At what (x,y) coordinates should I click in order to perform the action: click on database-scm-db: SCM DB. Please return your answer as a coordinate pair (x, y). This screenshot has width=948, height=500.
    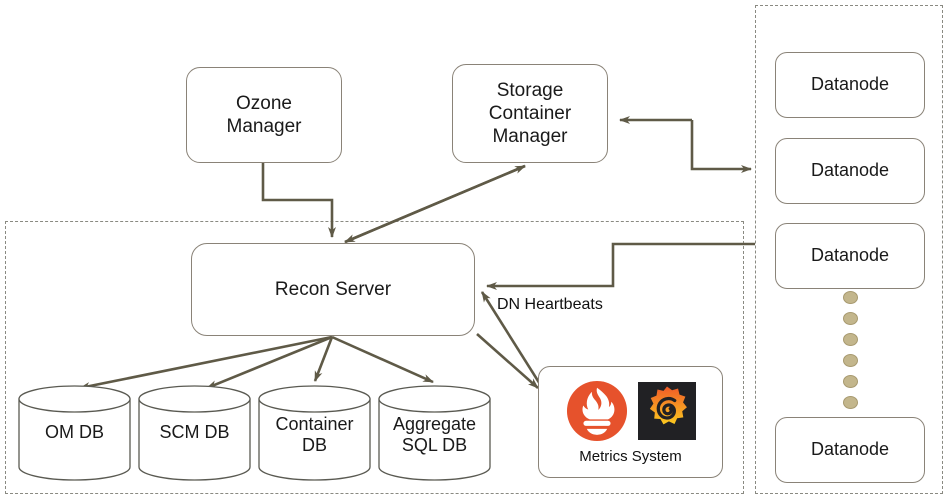
    Looking at the image, I should click on (194, 433).